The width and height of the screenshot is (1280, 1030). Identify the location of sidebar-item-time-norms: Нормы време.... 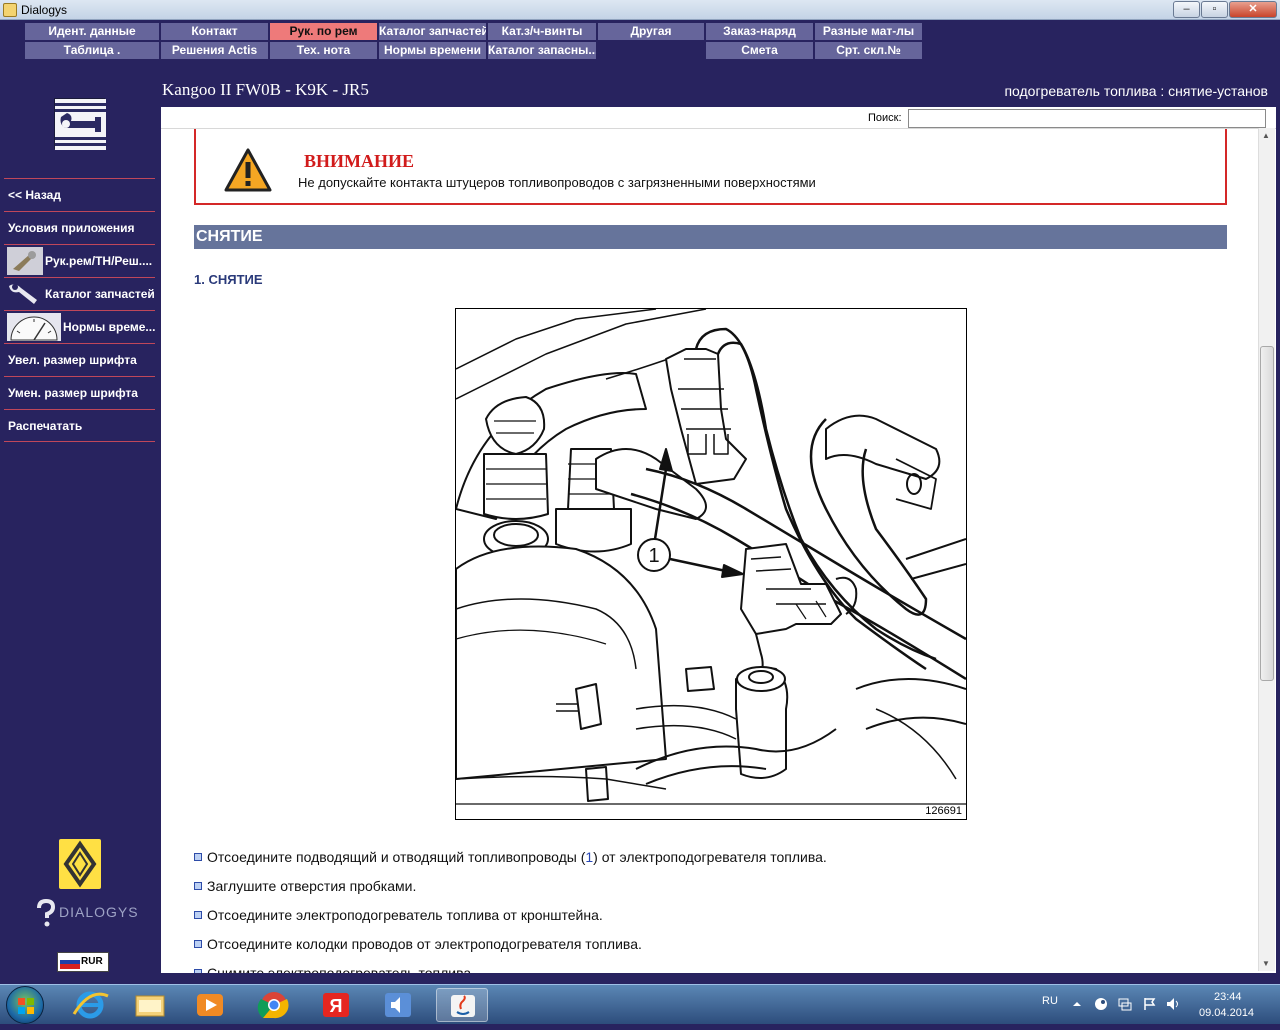
(79, 326).